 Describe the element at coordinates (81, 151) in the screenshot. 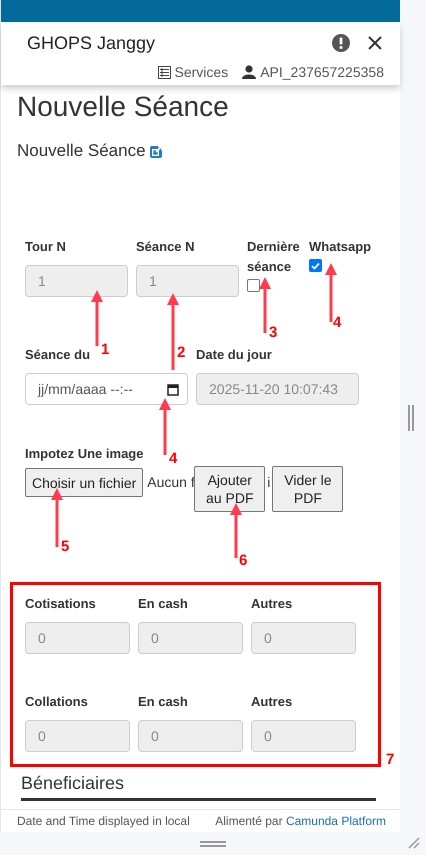

I see `form-title: Nouvelle Séance` at that location.